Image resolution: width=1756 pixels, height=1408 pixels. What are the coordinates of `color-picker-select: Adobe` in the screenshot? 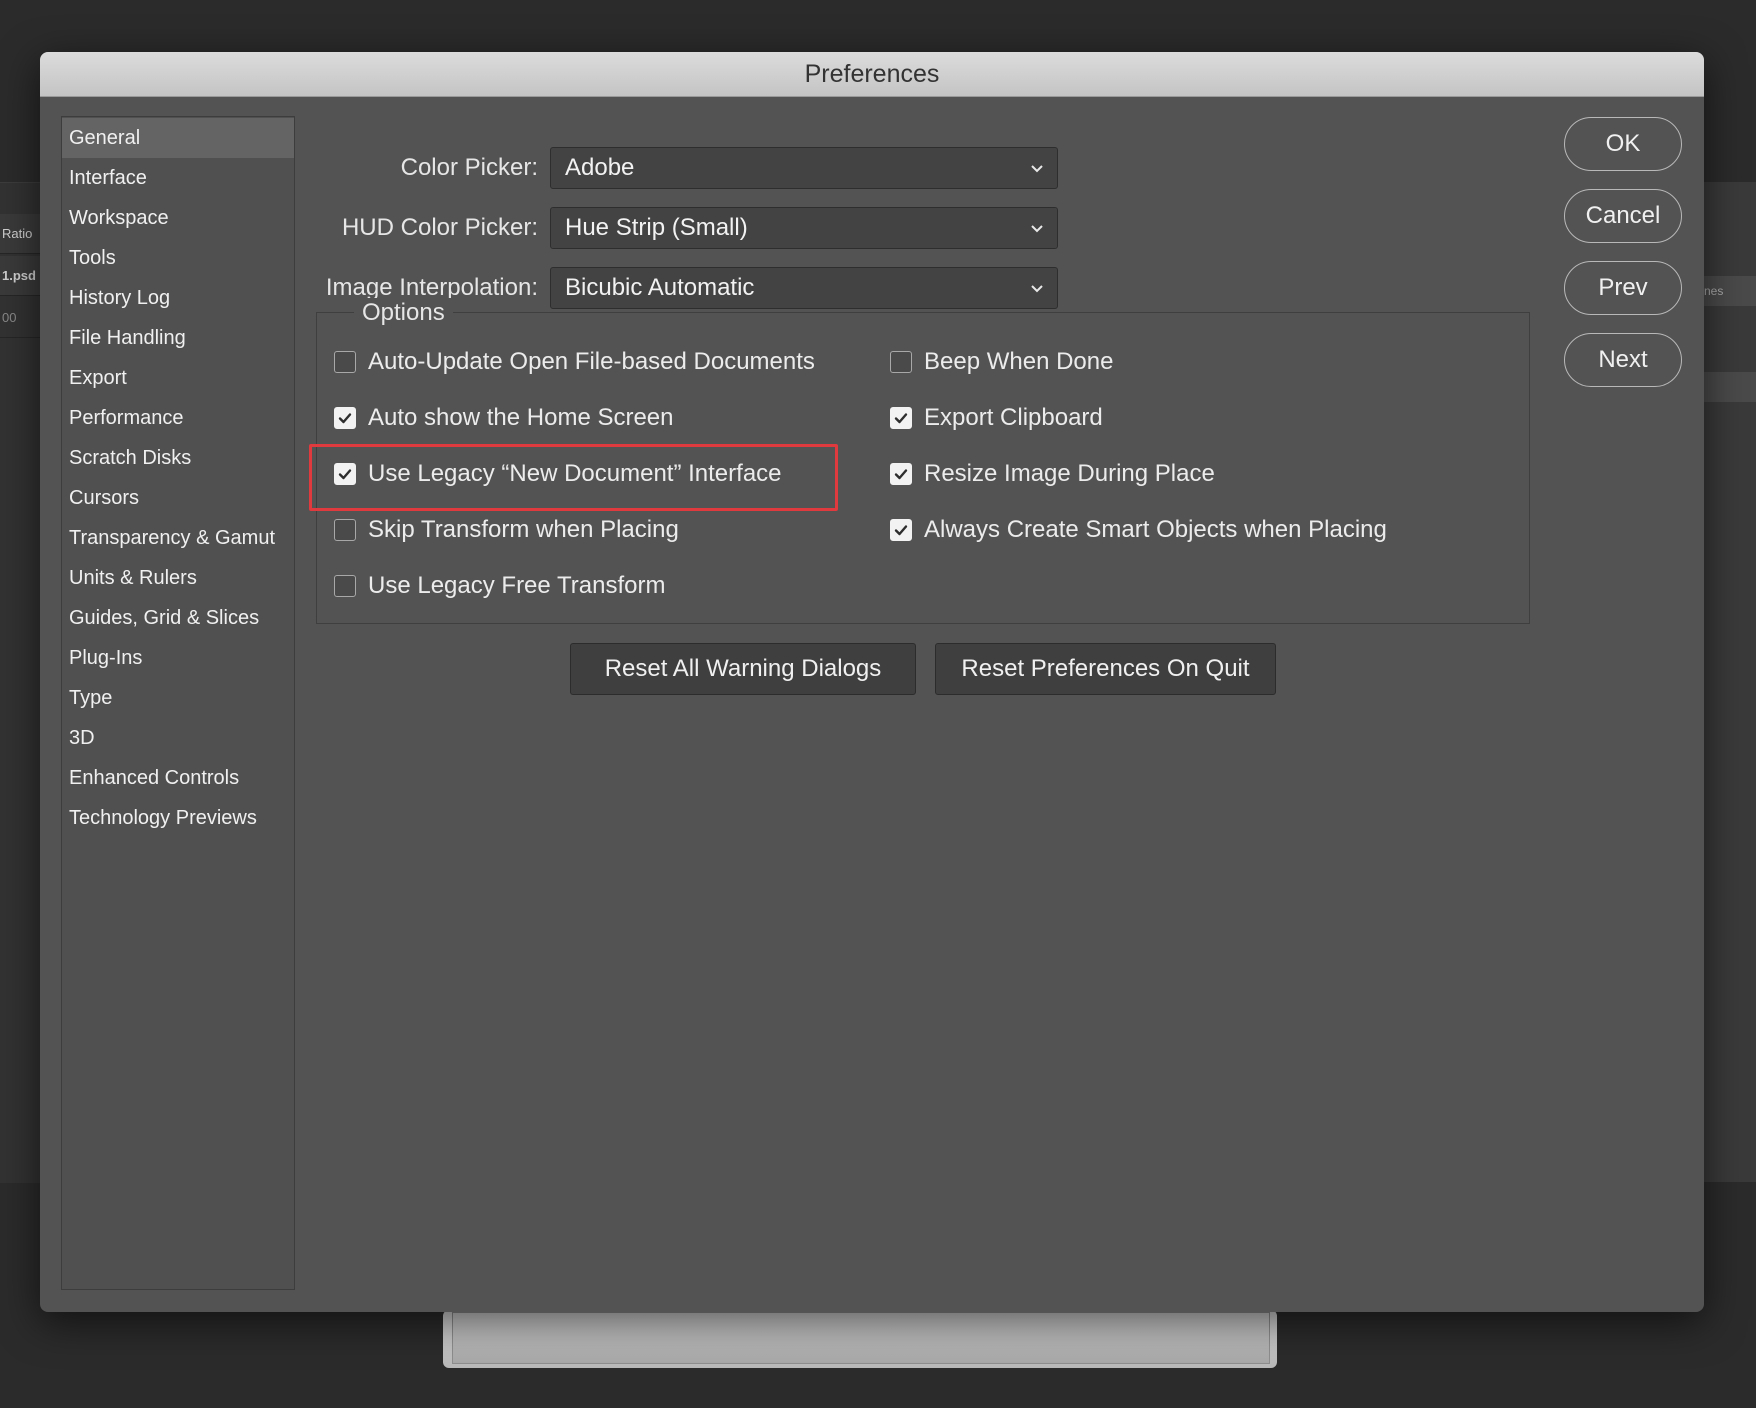 It's located at (804, 168).